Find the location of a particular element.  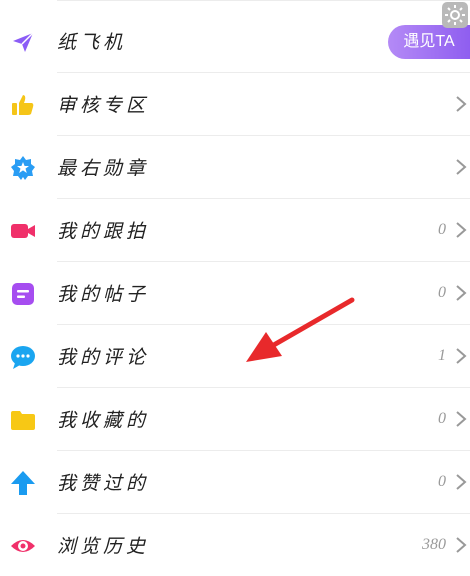

medal-star-icon is located at coordinates (23, 168).